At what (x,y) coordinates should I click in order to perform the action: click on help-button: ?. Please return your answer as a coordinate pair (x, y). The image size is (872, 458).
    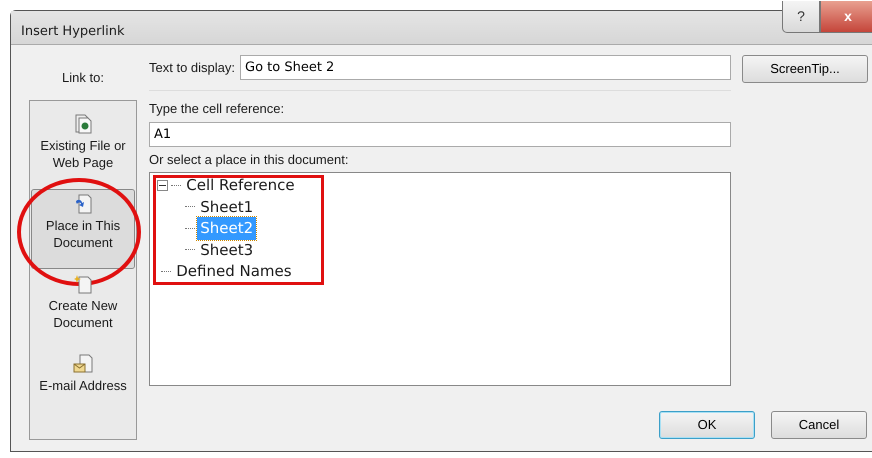
    Looking at the image, I should click on (801, 17).